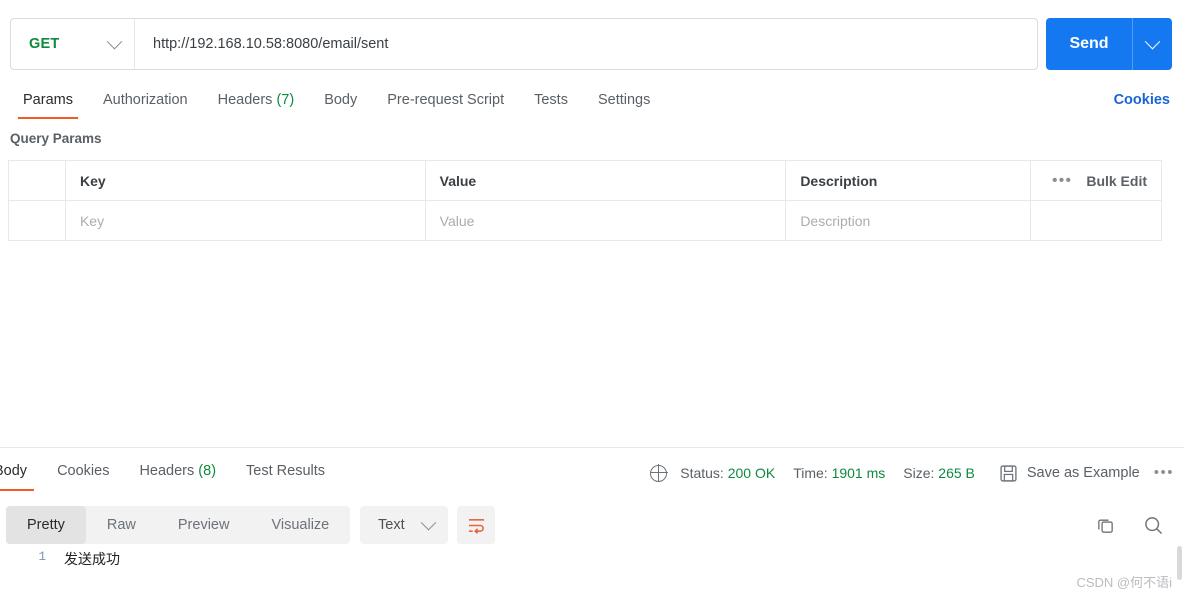 Image resolution: width=1184 pixels, height=596 pixels. I want to click on url-input, so click(586, 44).